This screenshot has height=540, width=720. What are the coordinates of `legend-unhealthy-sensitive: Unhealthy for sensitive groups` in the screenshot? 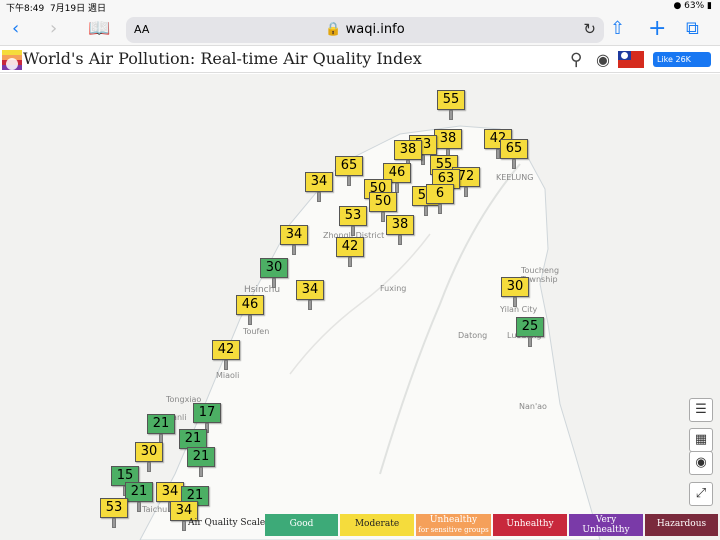 It's located at (453, 525).